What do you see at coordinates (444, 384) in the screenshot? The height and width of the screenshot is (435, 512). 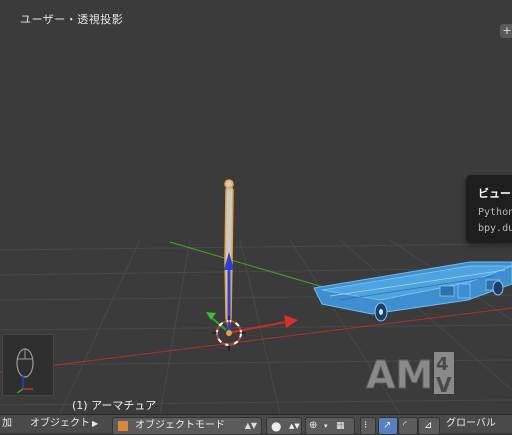 I see `logo-letter: V` at bounding box center [444, 384].